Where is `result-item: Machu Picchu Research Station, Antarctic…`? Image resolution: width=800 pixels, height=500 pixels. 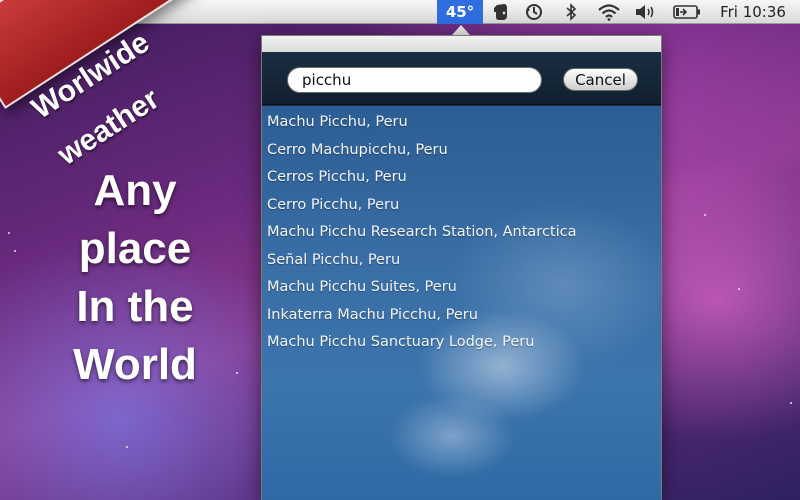
result-item: Machu Picchu Research Station, Antarctic… is located at coordinates (461, 233).